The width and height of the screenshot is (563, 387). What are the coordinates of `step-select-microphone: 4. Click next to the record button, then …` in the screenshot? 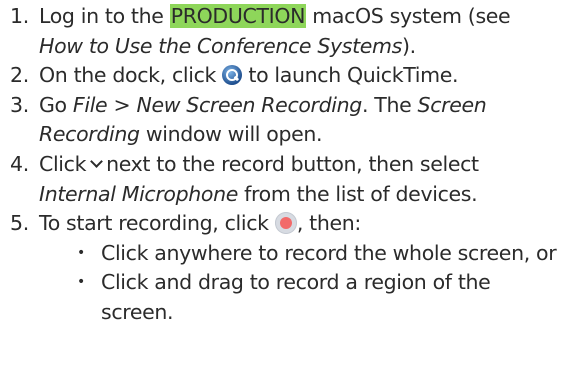 It's located at (284, 179).